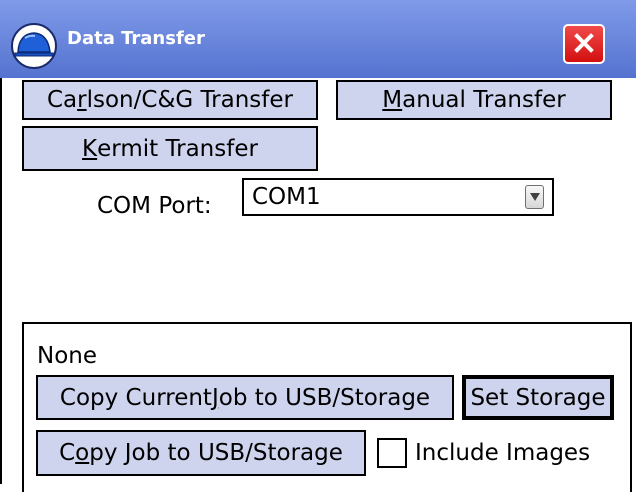 The image size is (636, 492). Describe the element at coordinates (398, 197) in the screenshot. I see `com-port-select: COM1` at that location.